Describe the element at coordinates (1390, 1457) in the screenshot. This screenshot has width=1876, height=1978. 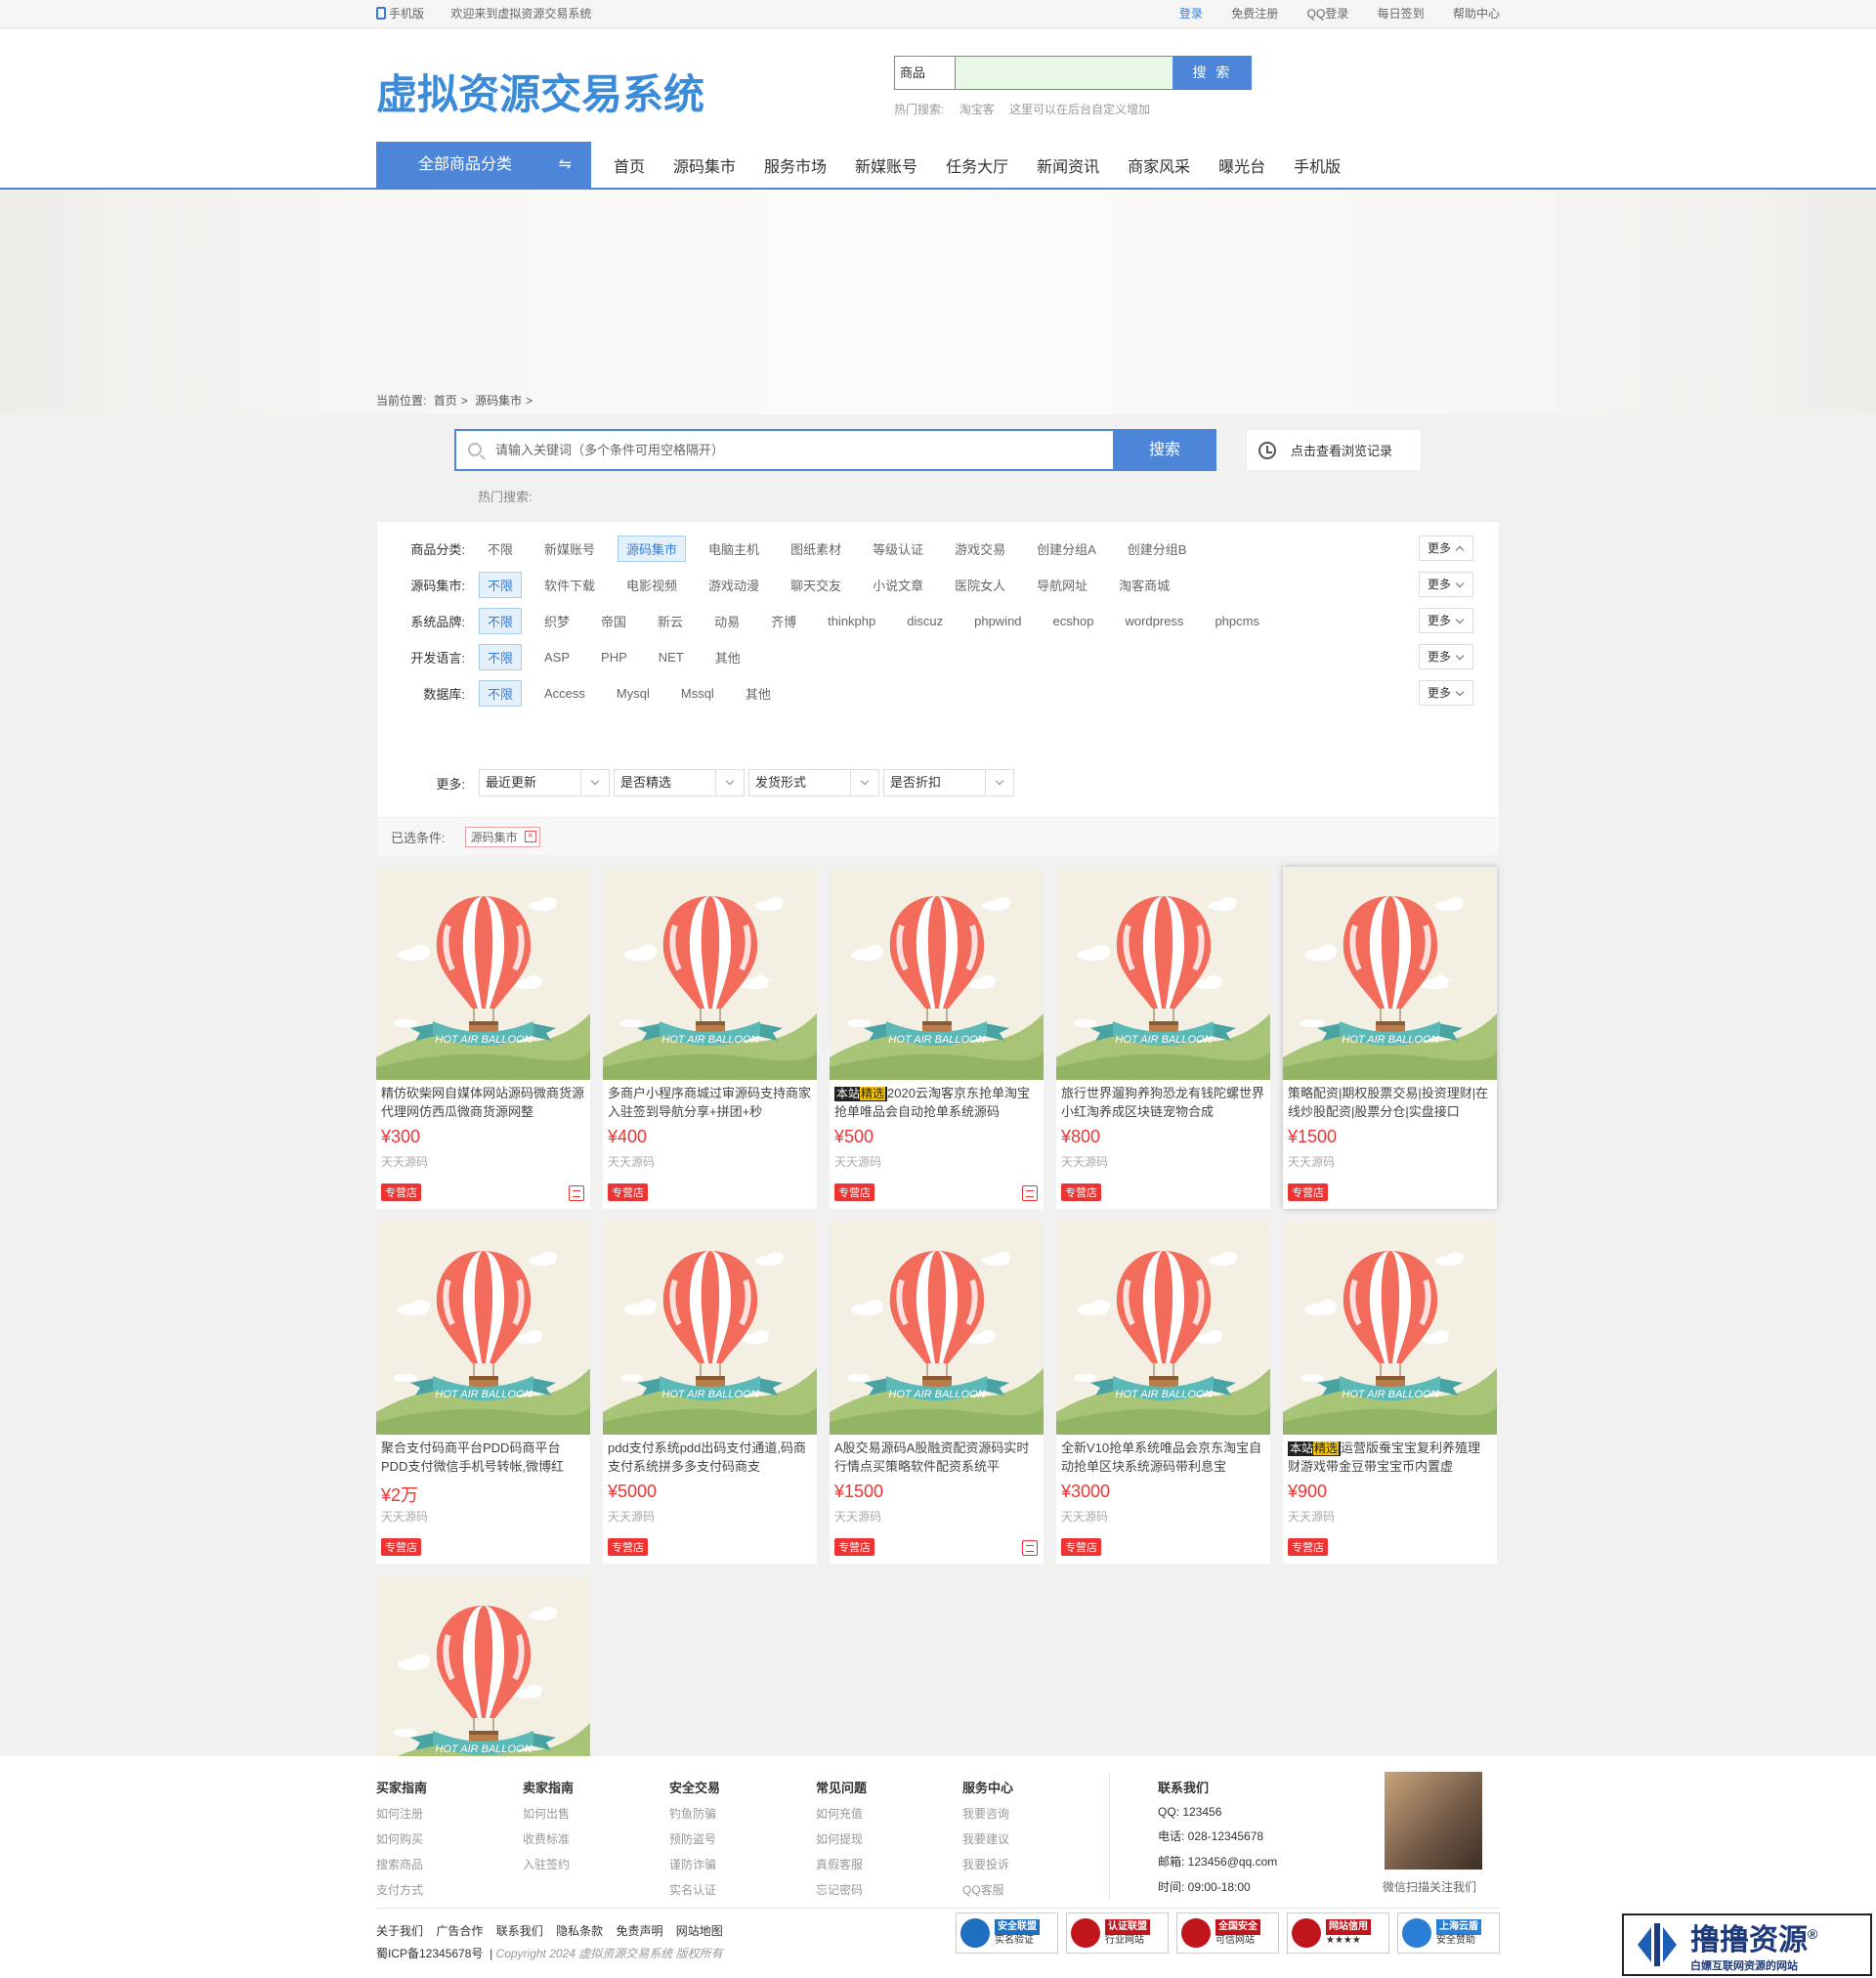
I see `product-title: 本站精选 运营版蚕宝宝复利养殖理财游戏带金豆带宝宝币内置虚` at that location.